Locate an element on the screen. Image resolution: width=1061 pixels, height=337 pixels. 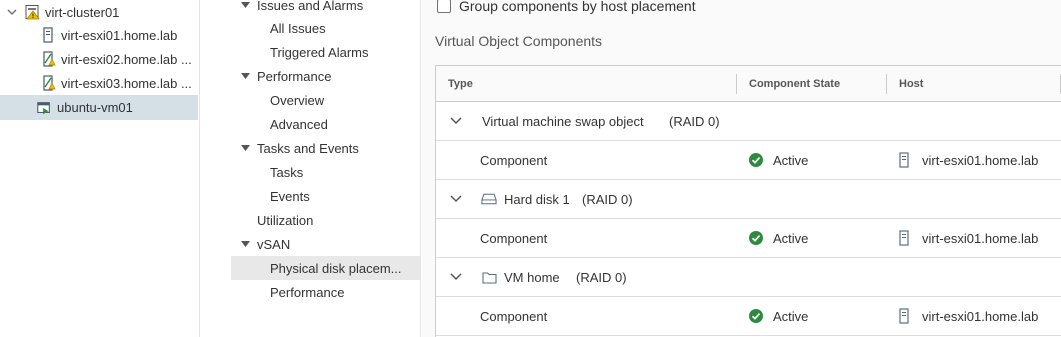
checkbox-box is located at coordinates (444, 6).